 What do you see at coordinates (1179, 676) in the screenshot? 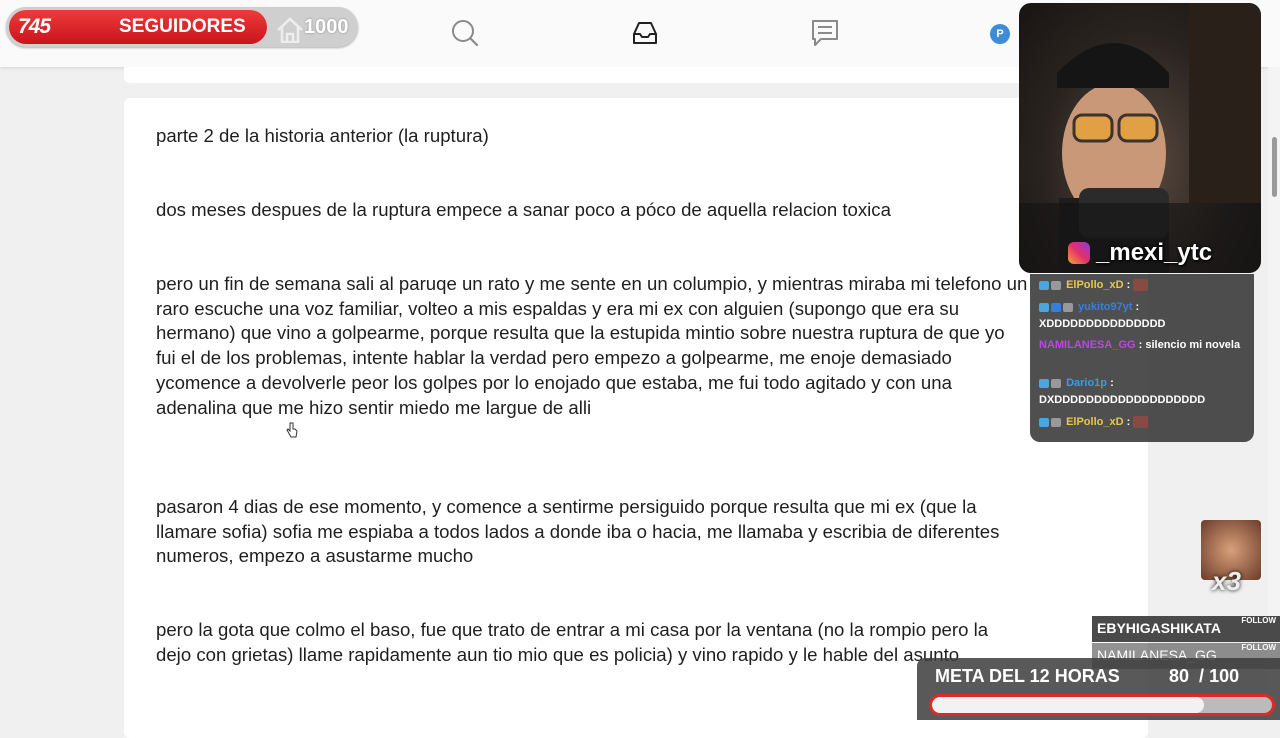
I see `goal-current: 80` at bounding box center [1179, 676].